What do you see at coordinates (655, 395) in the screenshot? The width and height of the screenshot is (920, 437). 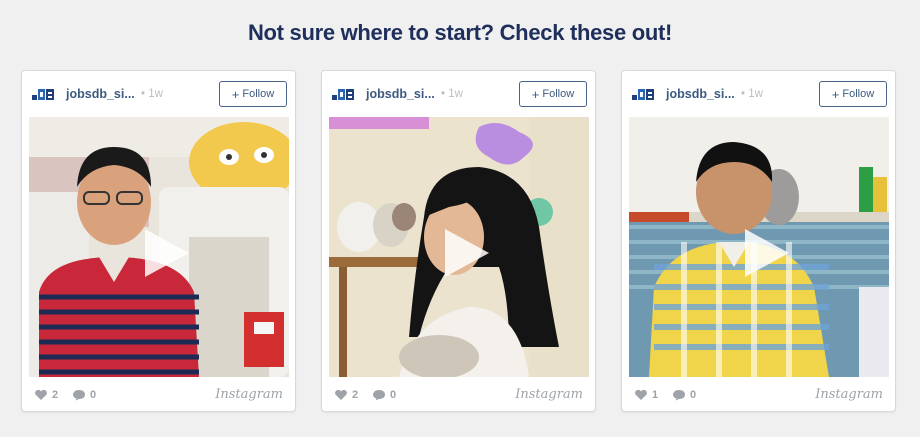 I see `likes-count: 1` at bounding box center [655, 395].